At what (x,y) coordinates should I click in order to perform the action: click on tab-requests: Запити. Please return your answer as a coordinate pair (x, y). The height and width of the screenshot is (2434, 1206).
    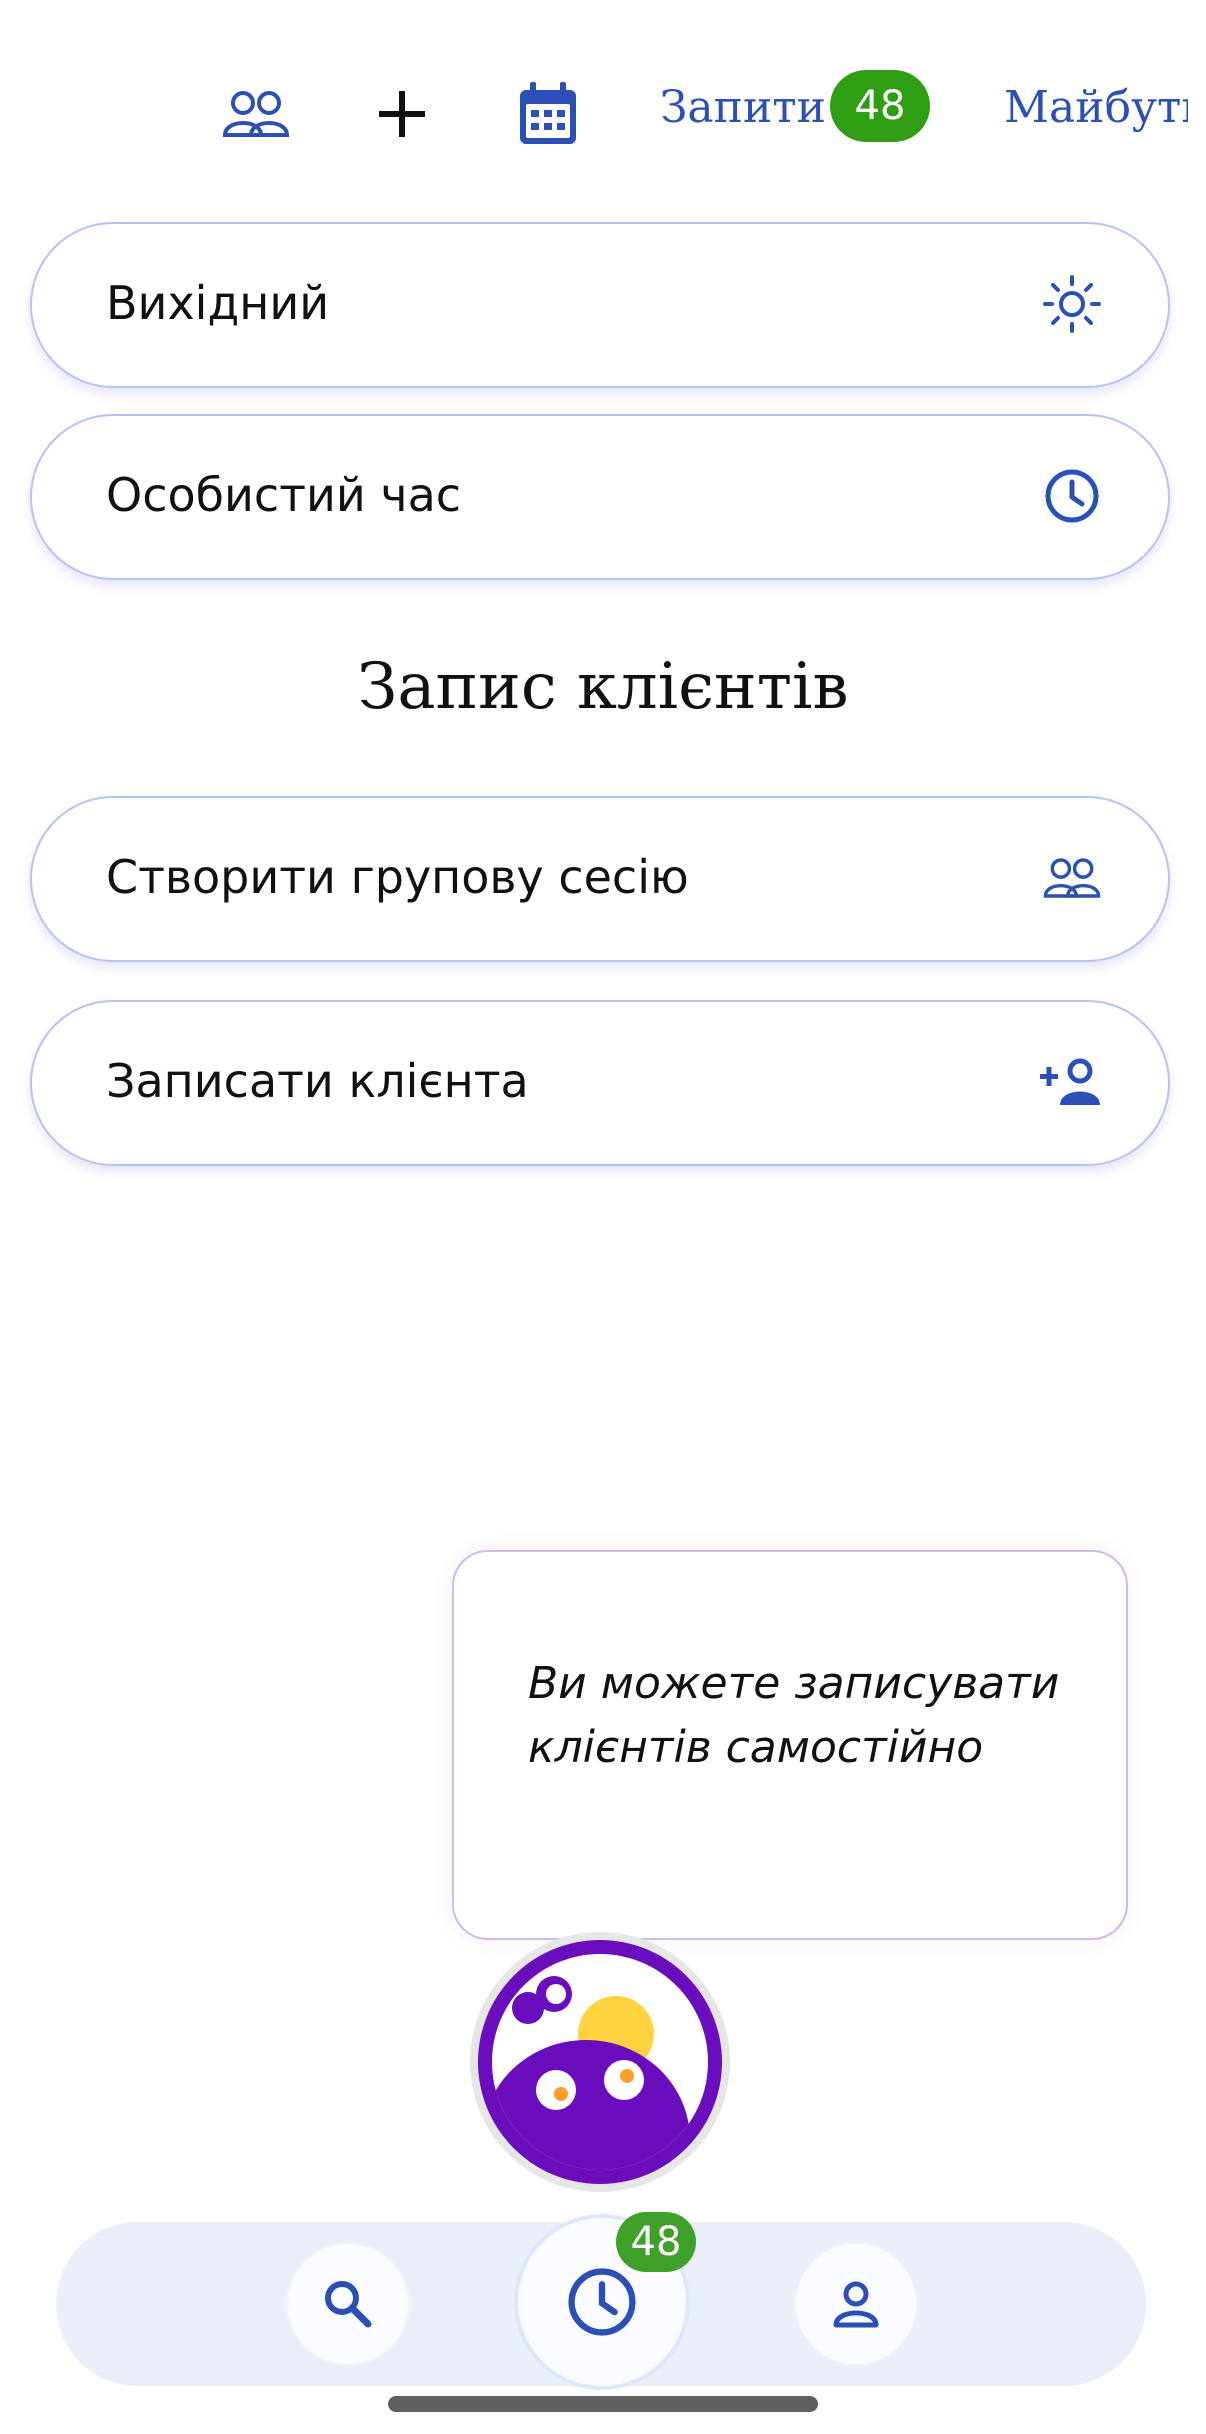
    Looking at the image, I should click on (743, 107).